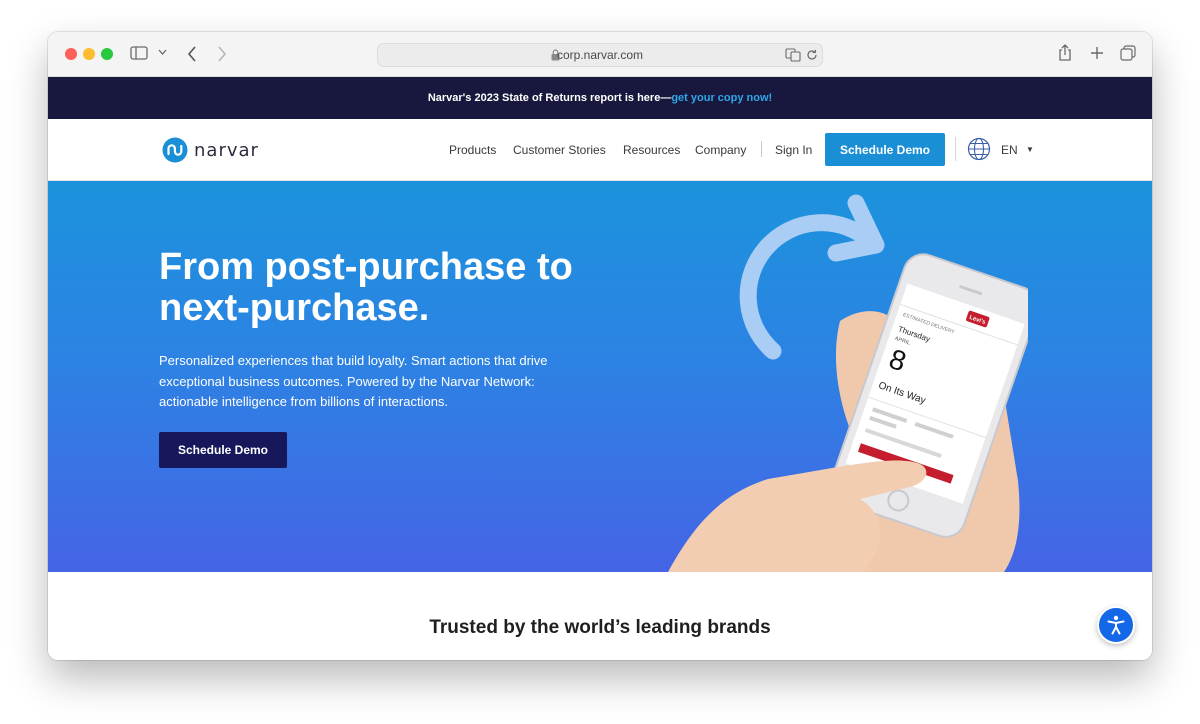  I want to click on trusted-section: Trusted by the world’s leading brands, so click(600, 616).